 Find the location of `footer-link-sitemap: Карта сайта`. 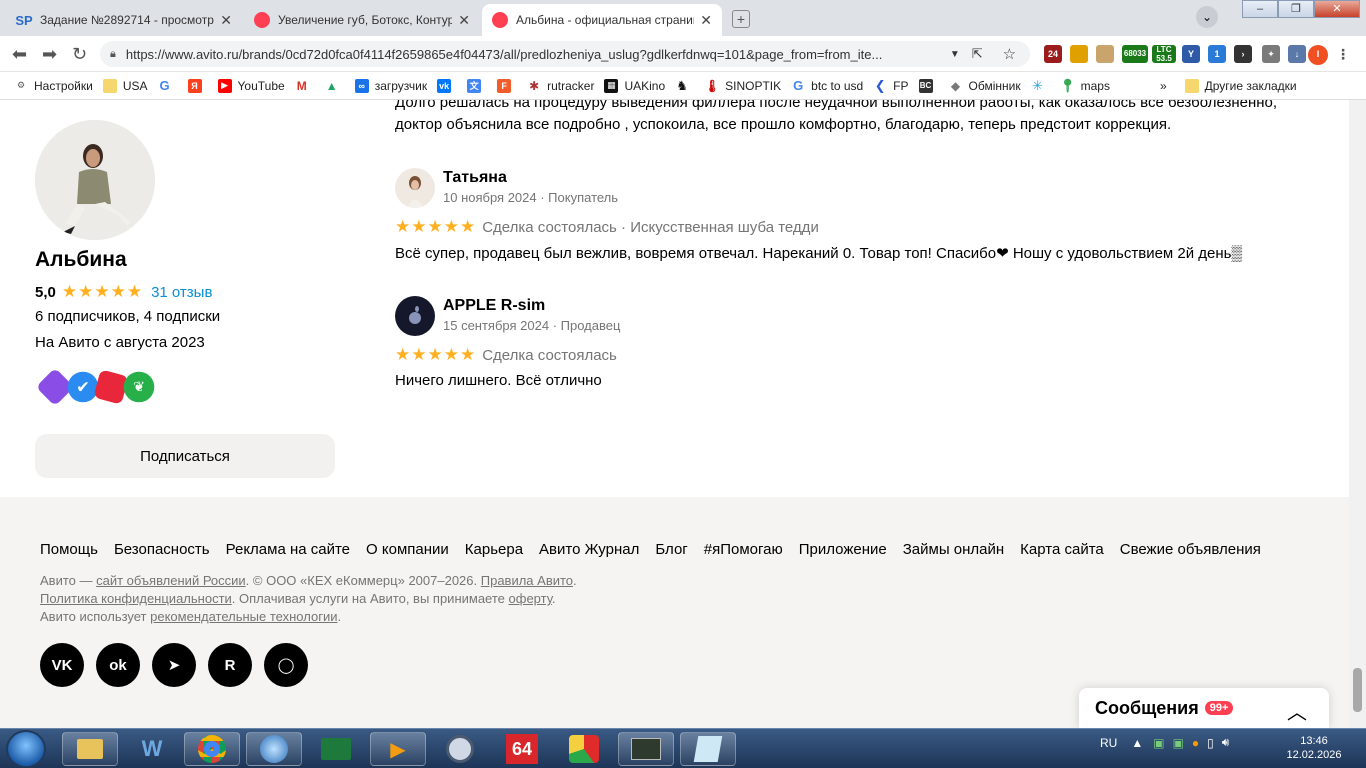

footer-link-sitemap: Карта сайта is located at coordinates (1062, 549).